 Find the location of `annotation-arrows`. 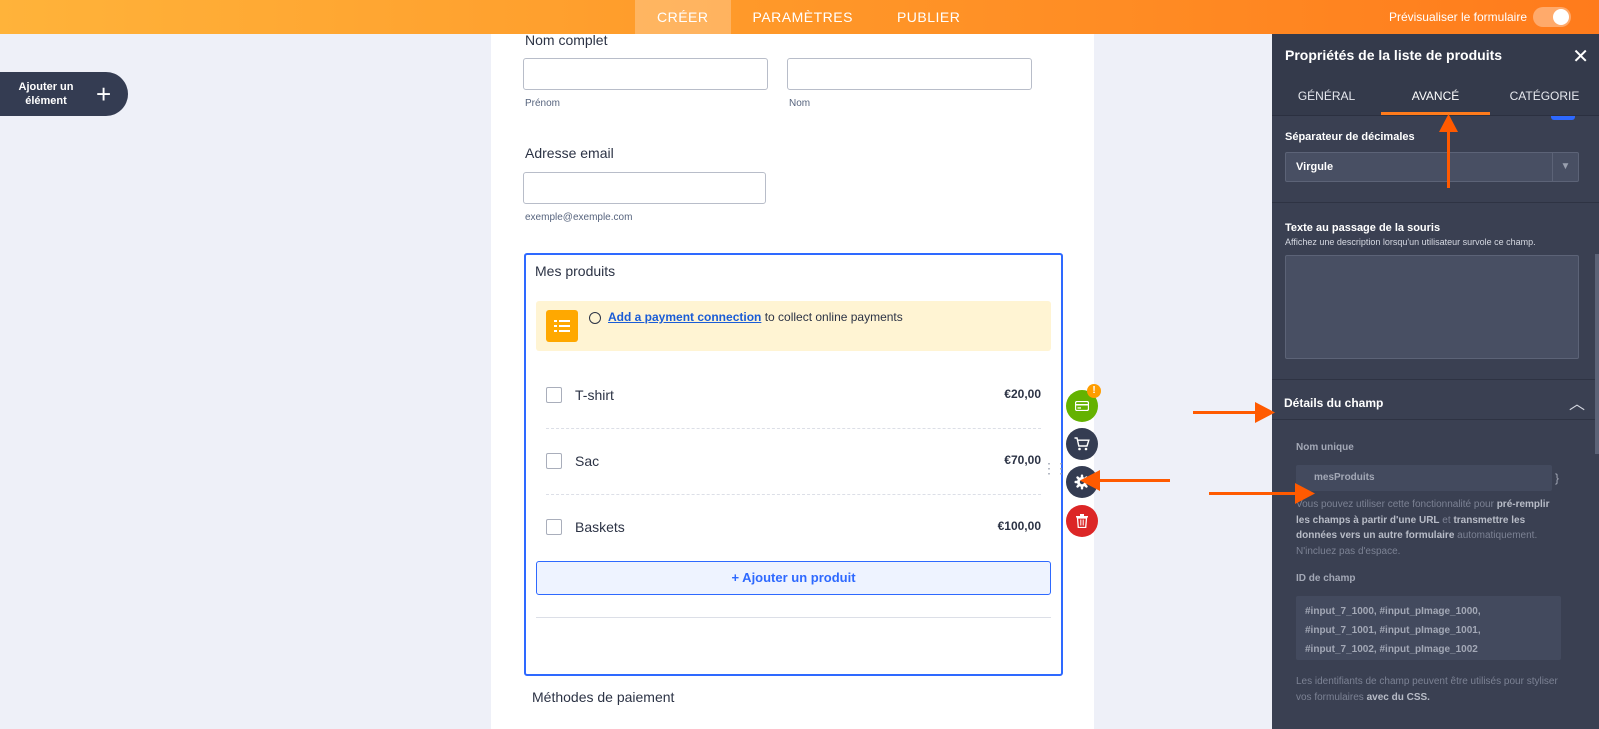

annotation-arrows is located at coordinates (1269, 309).